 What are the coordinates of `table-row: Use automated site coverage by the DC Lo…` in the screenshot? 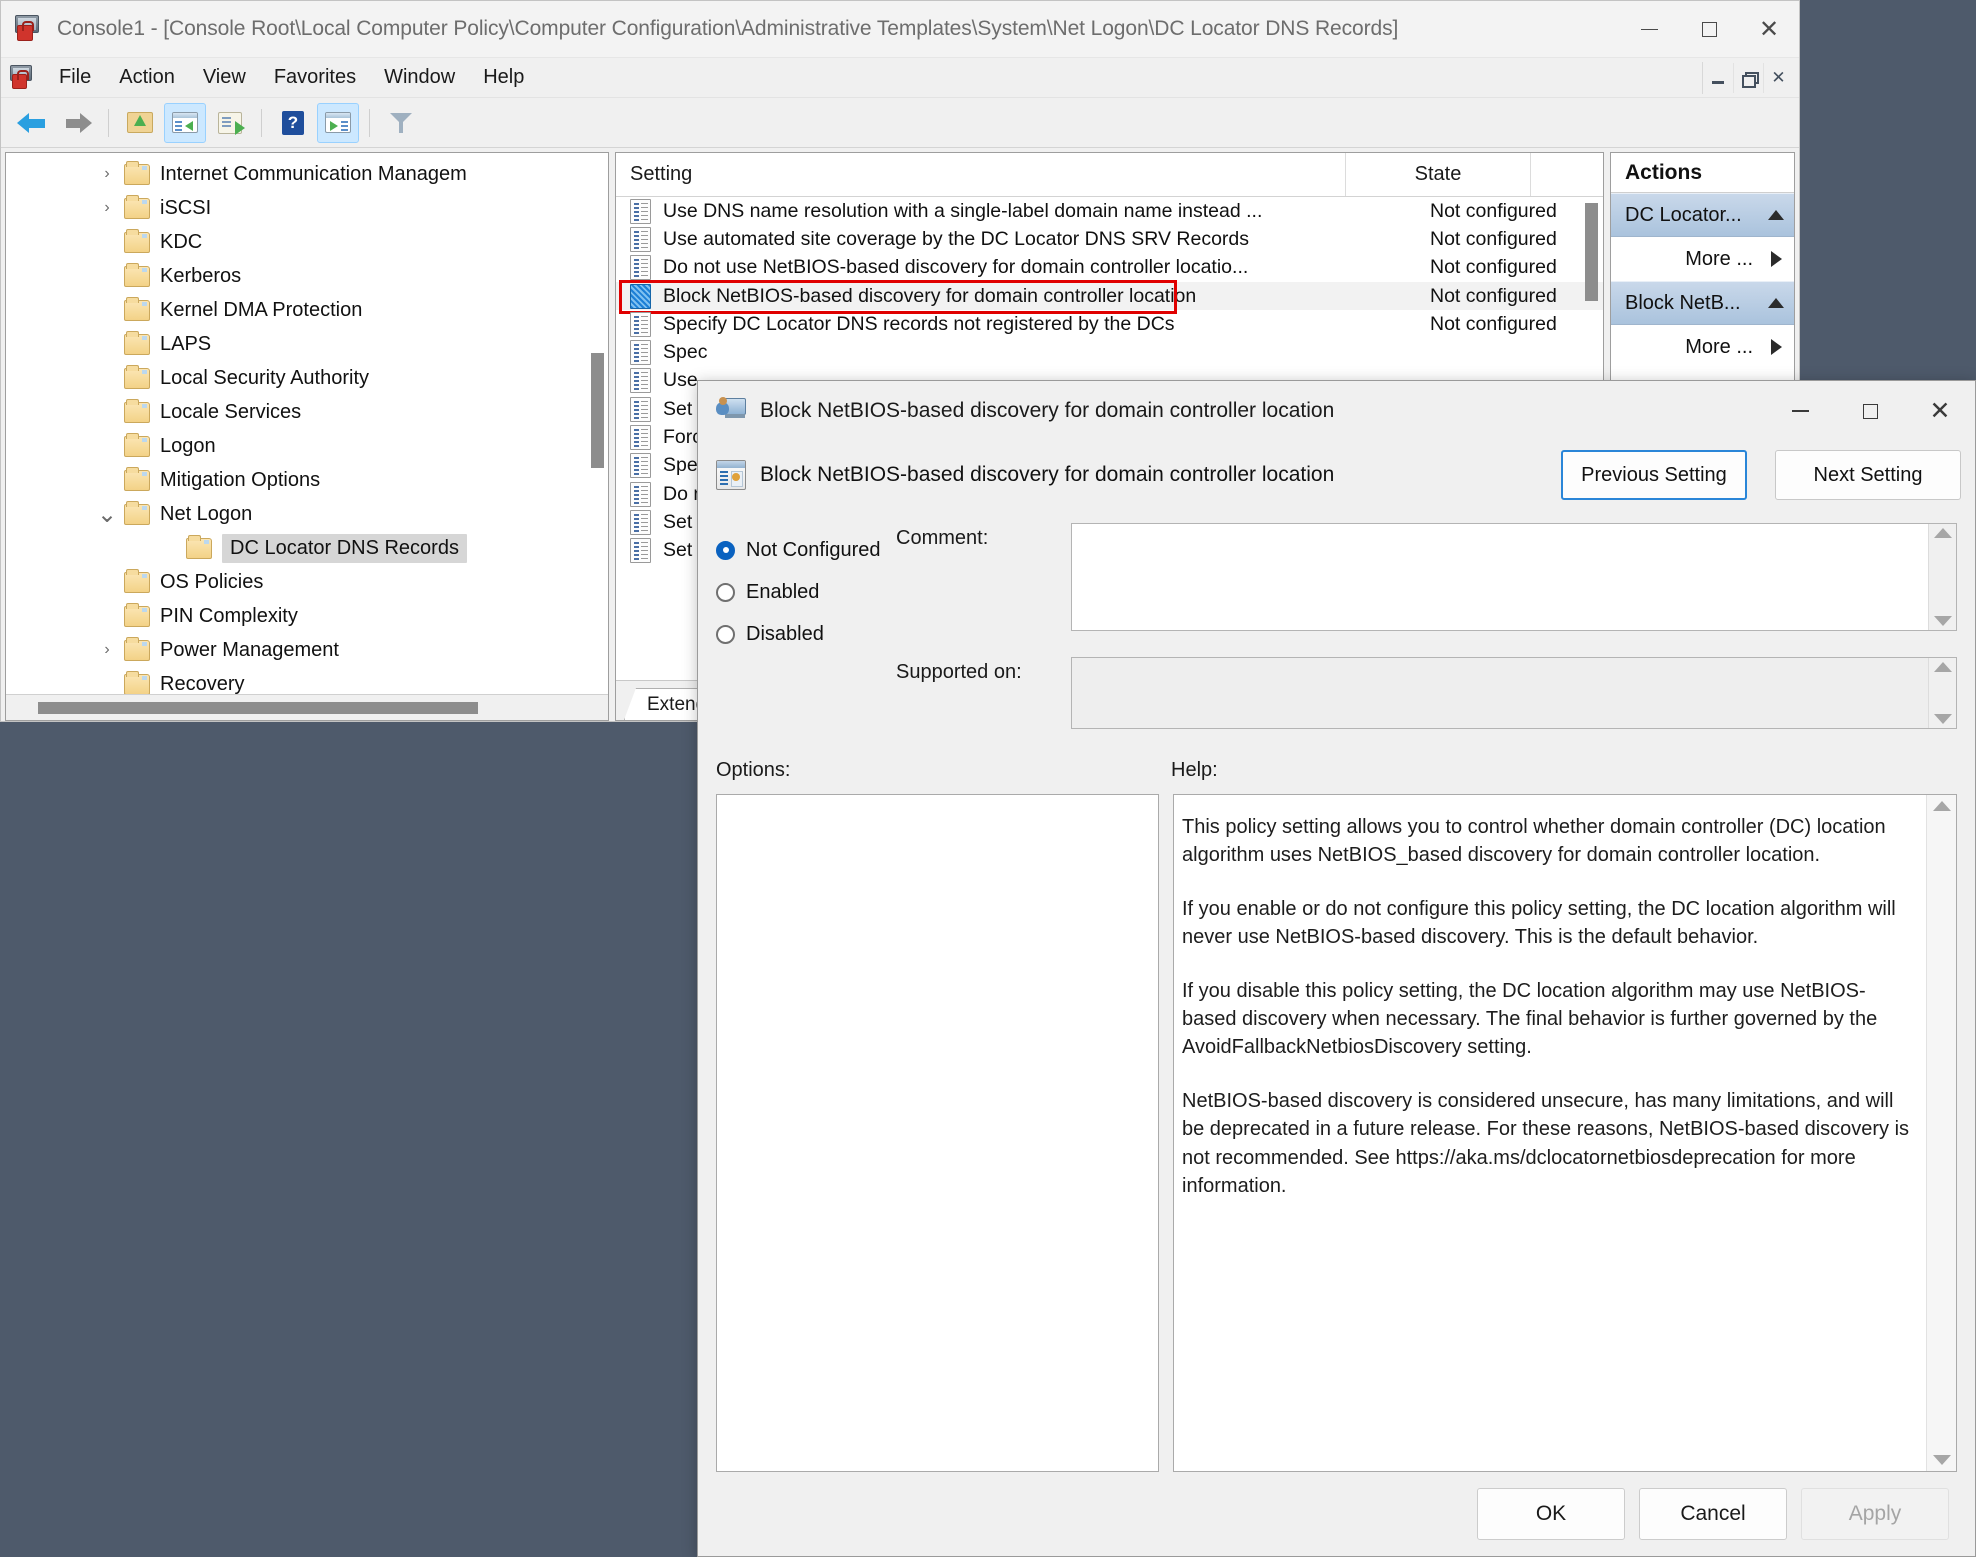 It's located at (1109, 239).